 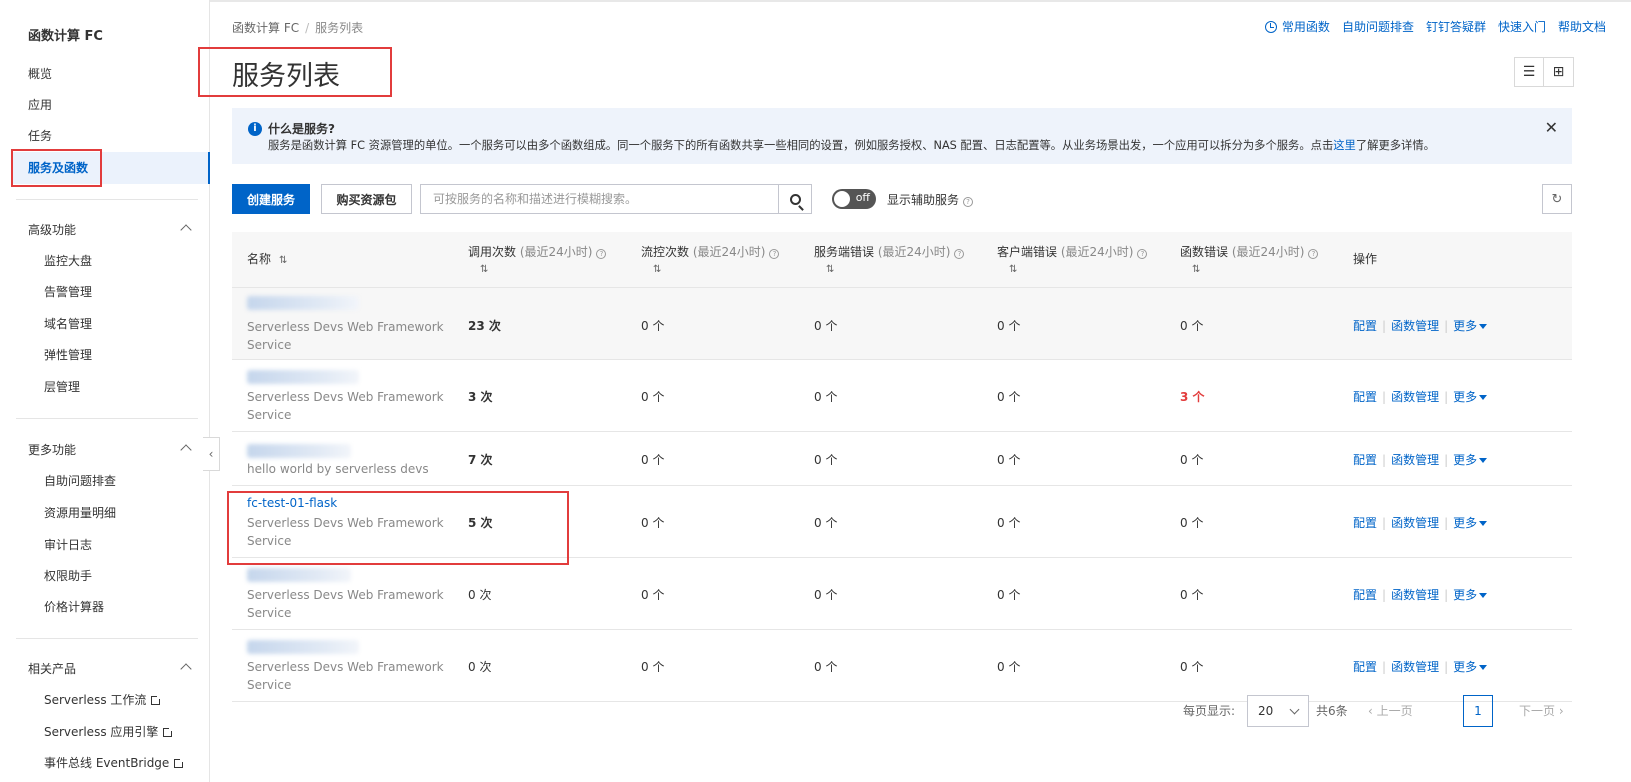 What do you see at coordinates (1529, 72) in the screenshot?
I see `list-view-icon: ☰` at bounding box center [1529, 72].